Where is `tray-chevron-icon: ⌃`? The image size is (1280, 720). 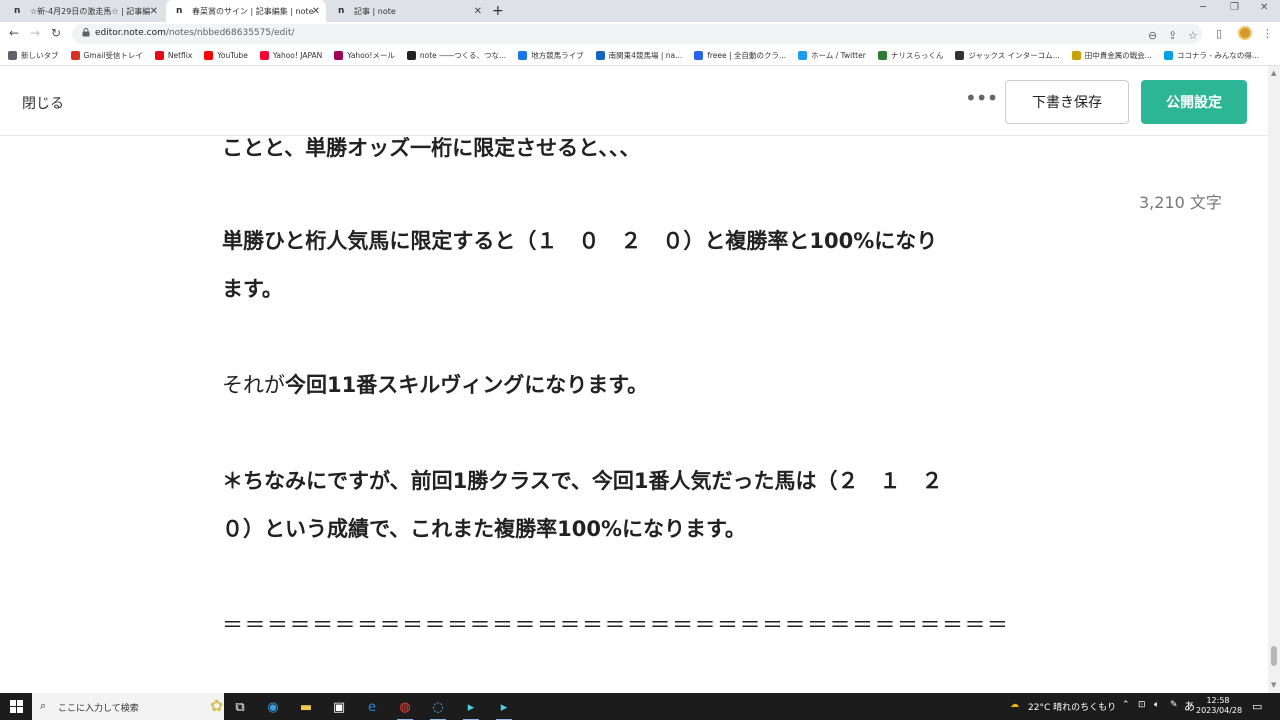
tray-chevron-icon: ⌃ is located at coordinates (1126, 705).